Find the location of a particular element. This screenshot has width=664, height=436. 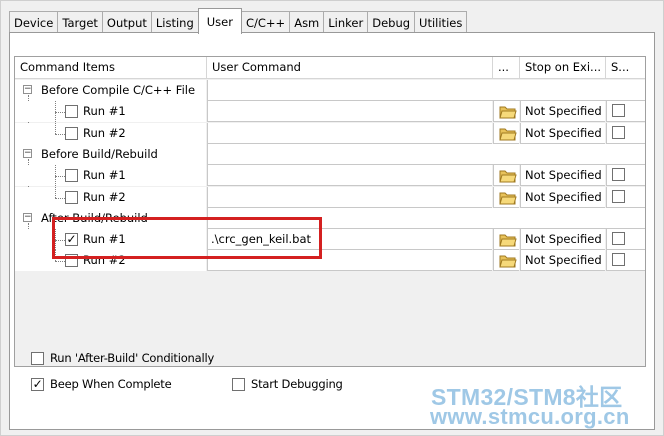

run-after-build-label: Run 'After-Build' Conditionally is located at coordinates (132, 358).